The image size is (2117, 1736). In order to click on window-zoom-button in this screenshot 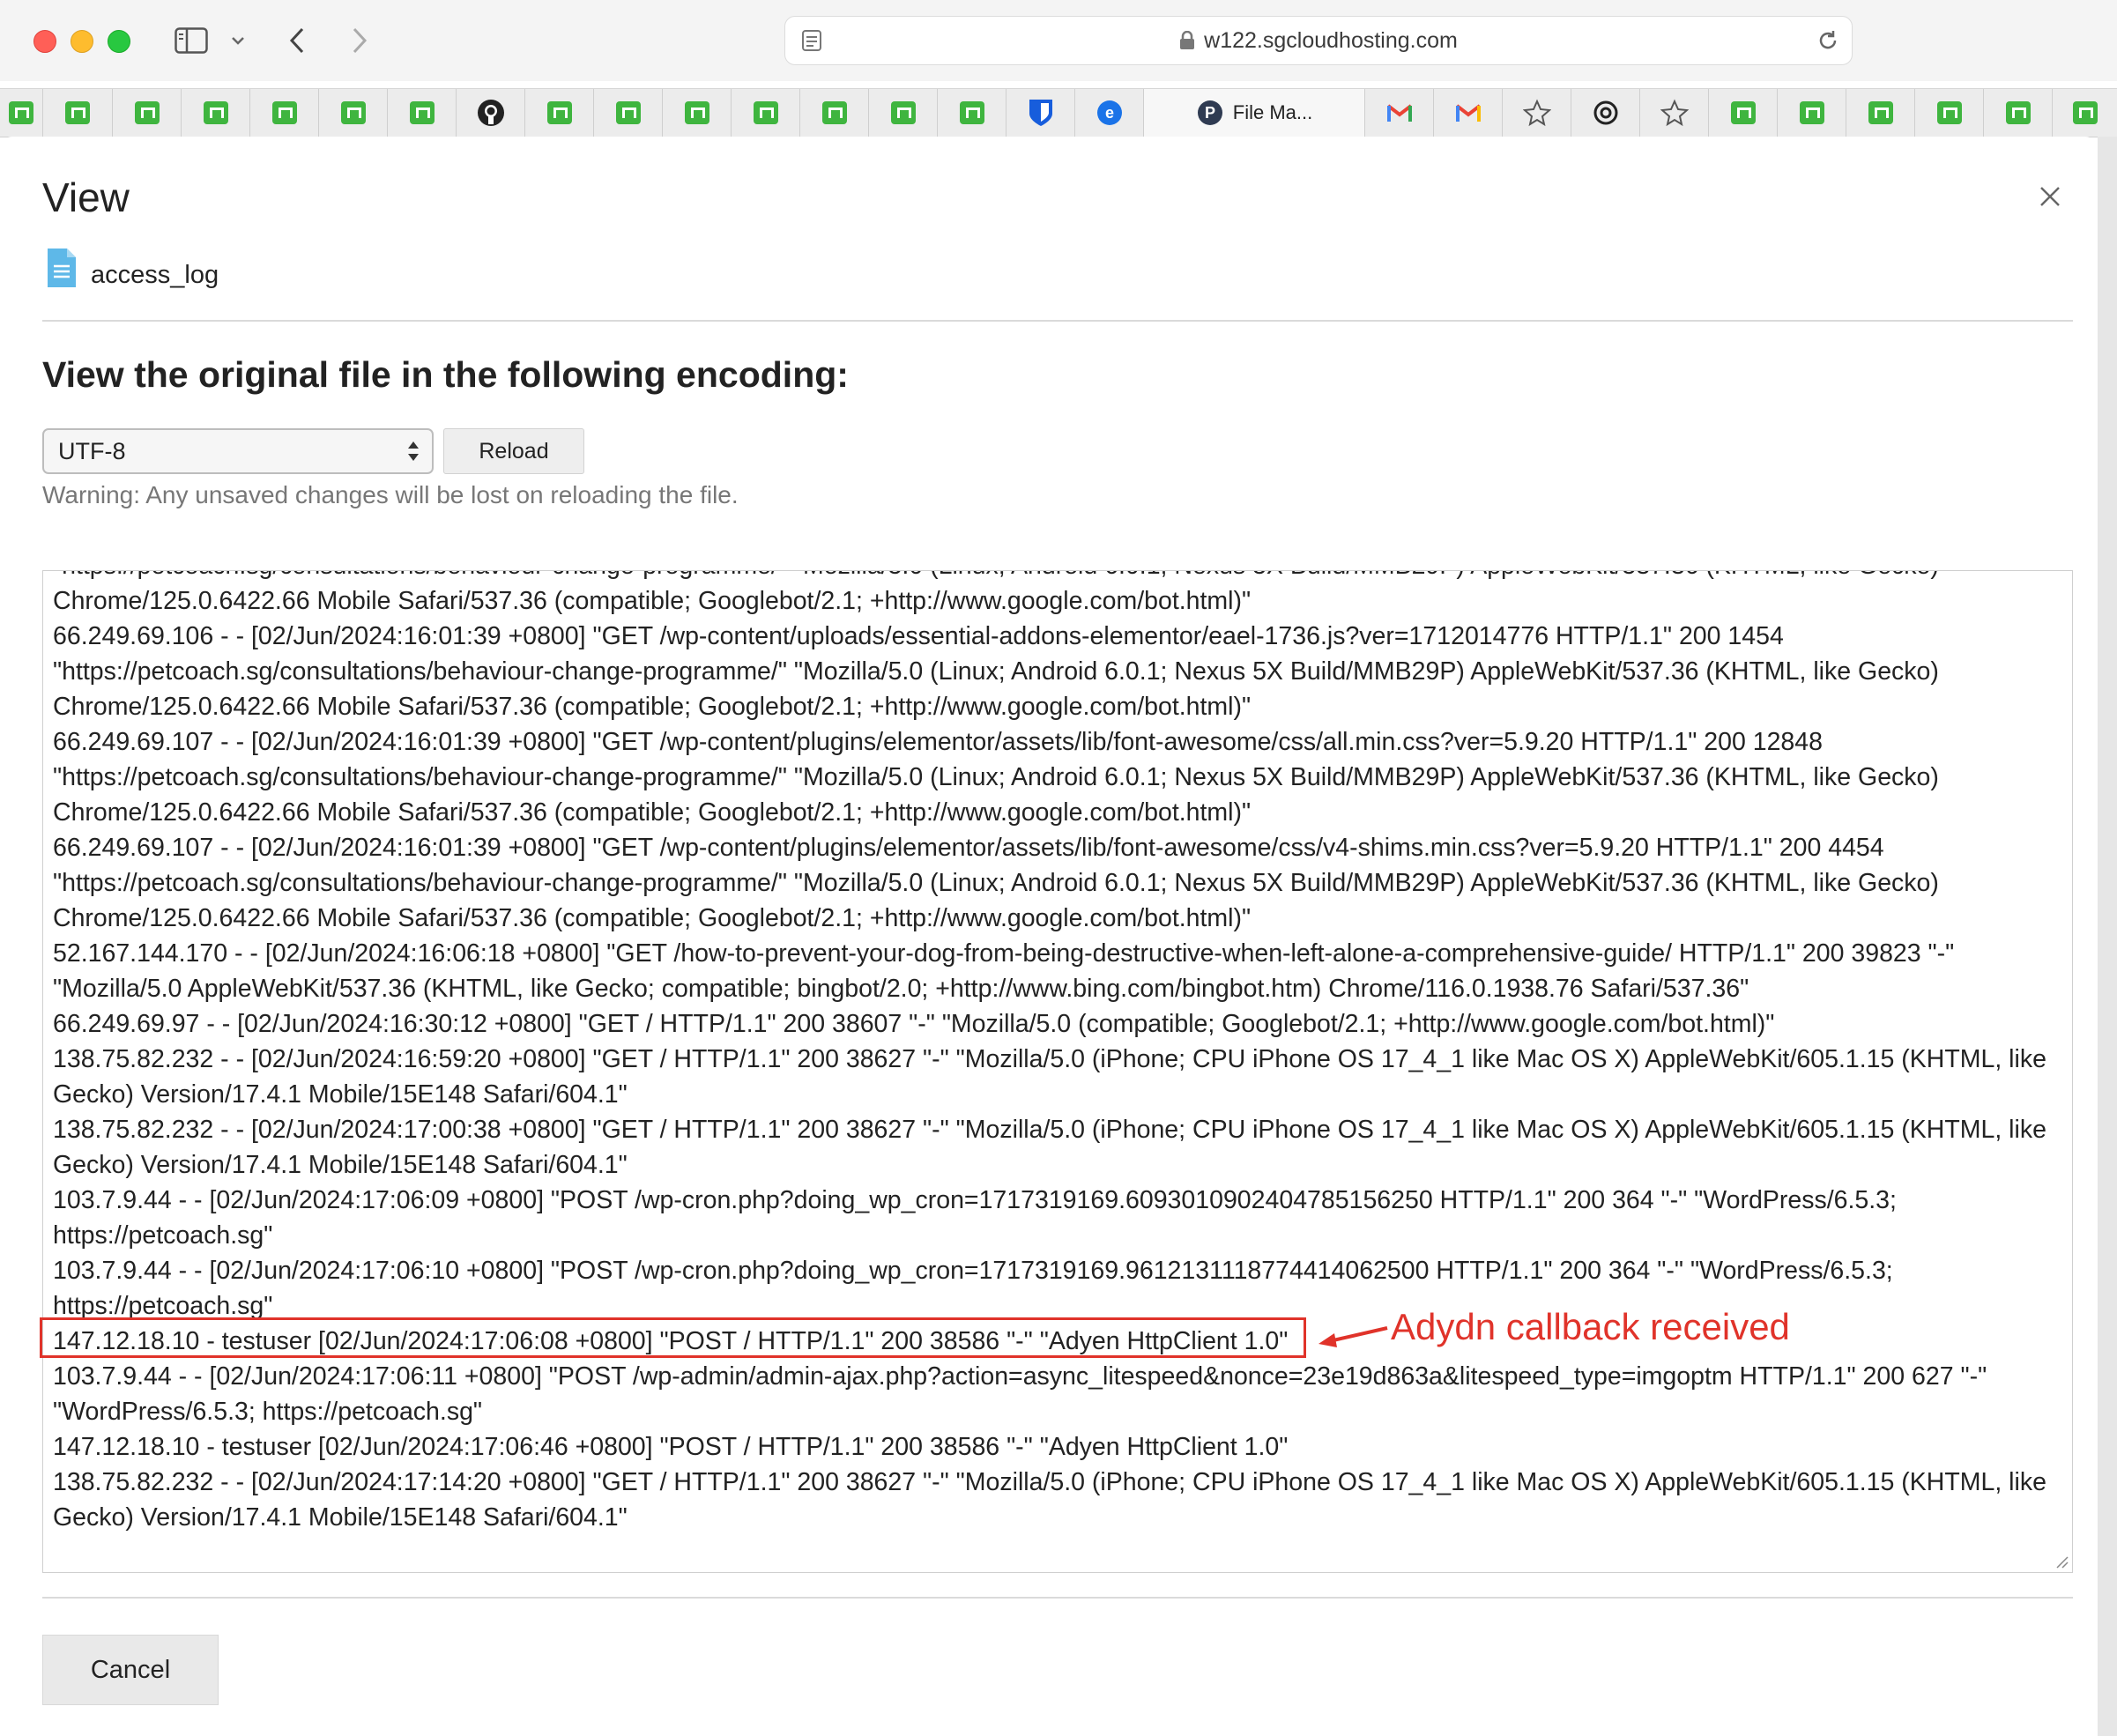, I will do `click(119, 41)`.